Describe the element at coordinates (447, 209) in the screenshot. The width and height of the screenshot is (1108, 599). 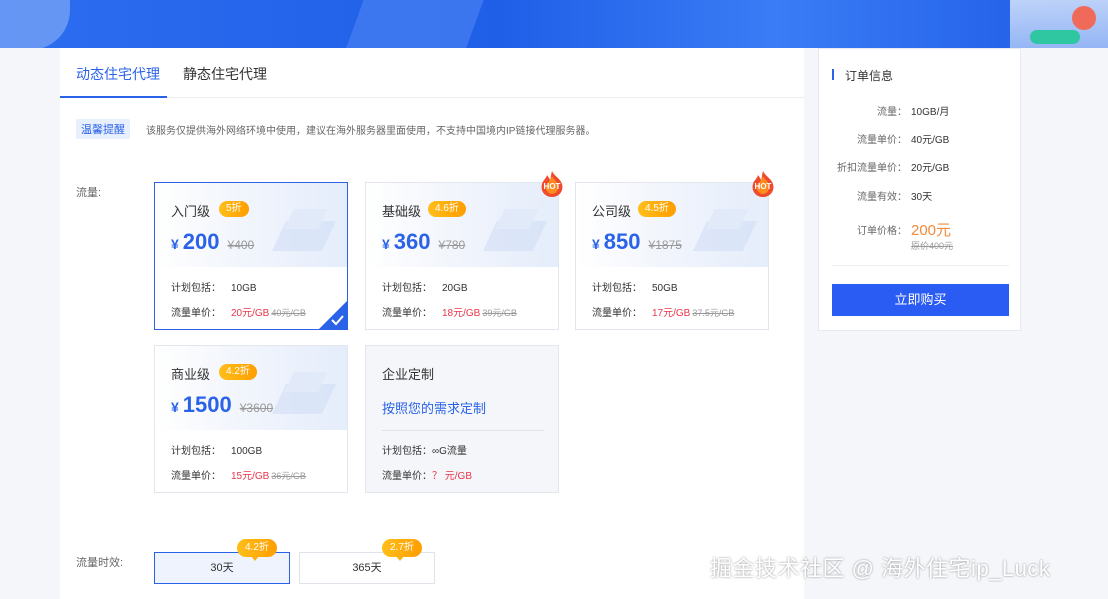
I see `discount-badge: 4.6折` at that location.